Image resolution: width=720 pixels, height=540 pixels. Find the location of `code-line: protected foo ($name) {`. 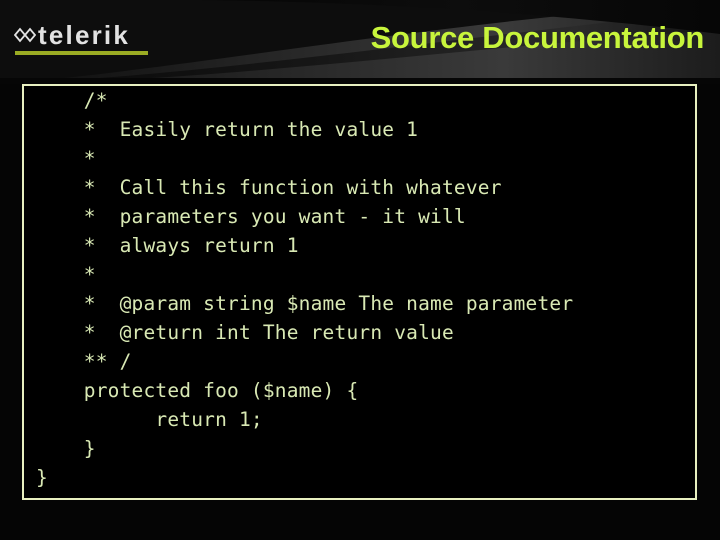

code-line: protected foo ($name) { is located at coordinates (197, 390).